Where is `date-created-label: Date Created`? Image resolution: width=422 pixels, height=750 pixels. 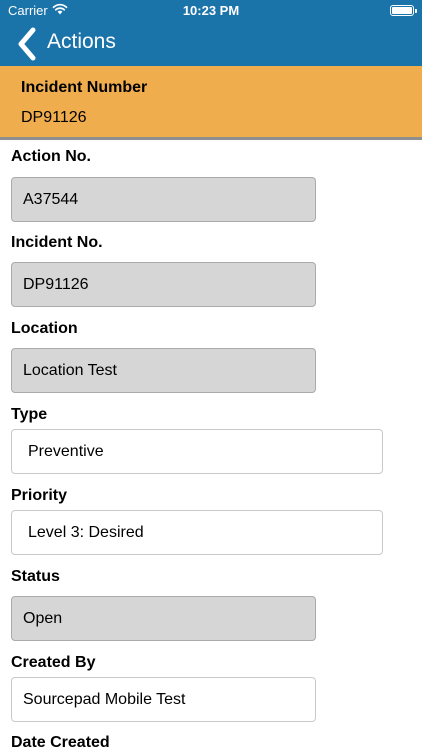 date-created-label: Date Created is located at coordinates (60, 742).